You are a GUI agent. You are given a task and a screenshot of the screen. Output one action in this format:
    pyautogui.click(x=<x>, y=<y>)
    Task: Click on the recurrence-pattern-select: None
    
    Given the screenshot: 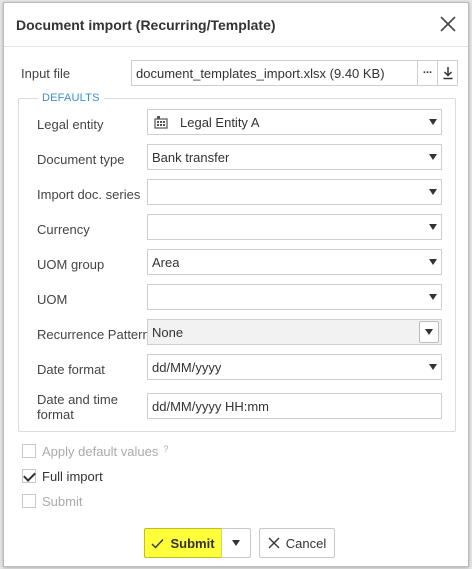 What is the action you would take?
    pyautogui.click(x=294, y=332)
    